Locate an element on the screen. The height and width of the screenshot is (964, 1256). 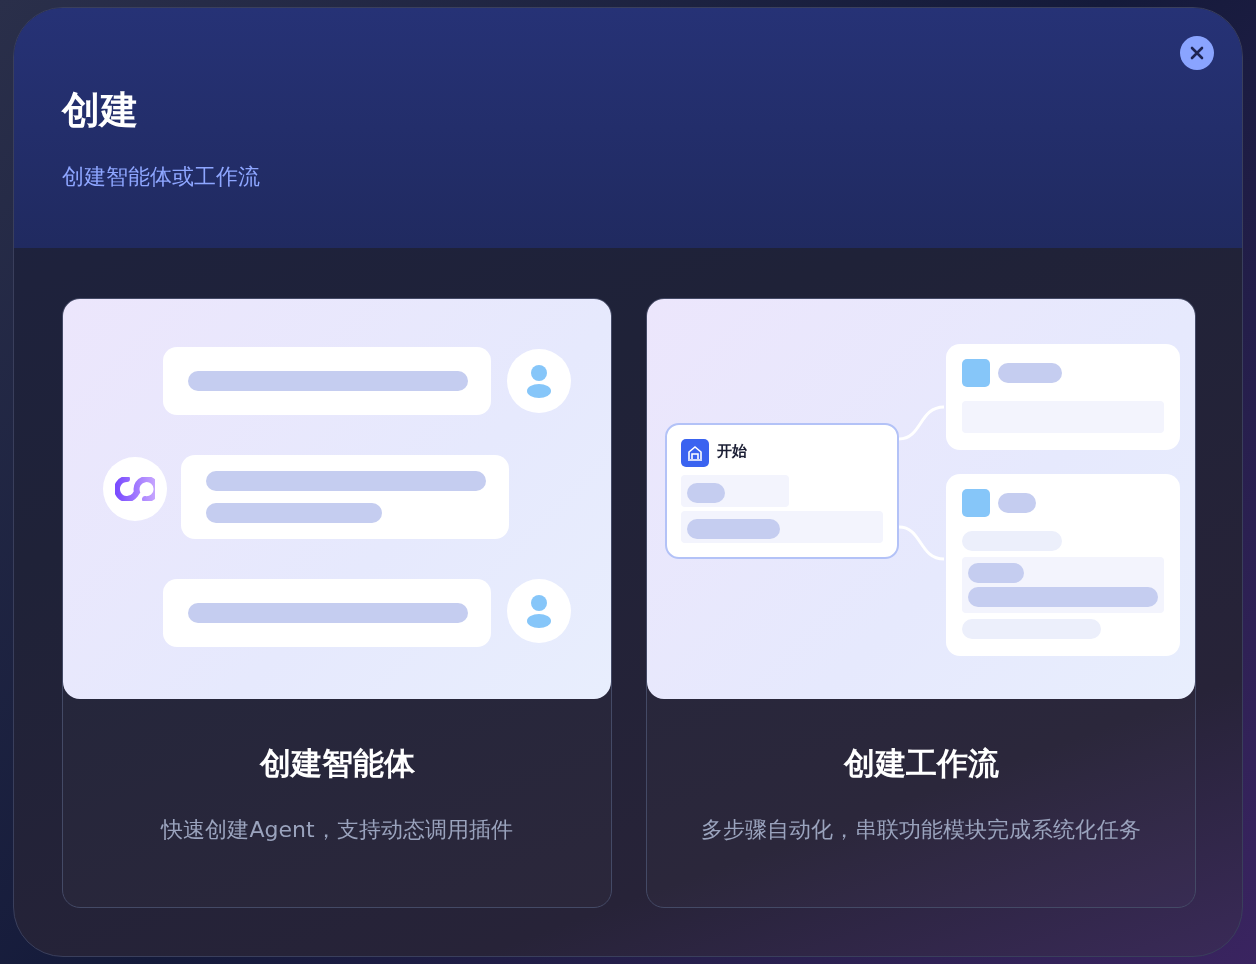
close-icon is located at coordinates (1197, 53).